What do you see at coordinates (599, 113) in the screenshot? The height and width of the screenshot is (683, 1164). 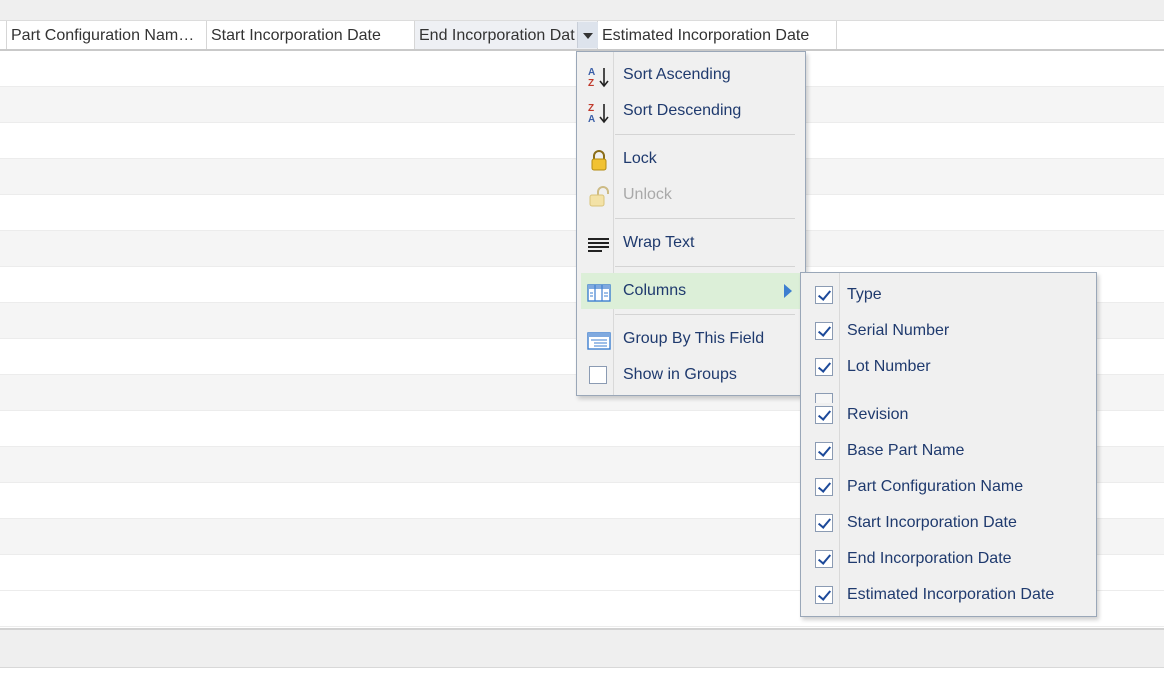 I see `sort-descending-icon: Z A` at bounding box center [599, 113].